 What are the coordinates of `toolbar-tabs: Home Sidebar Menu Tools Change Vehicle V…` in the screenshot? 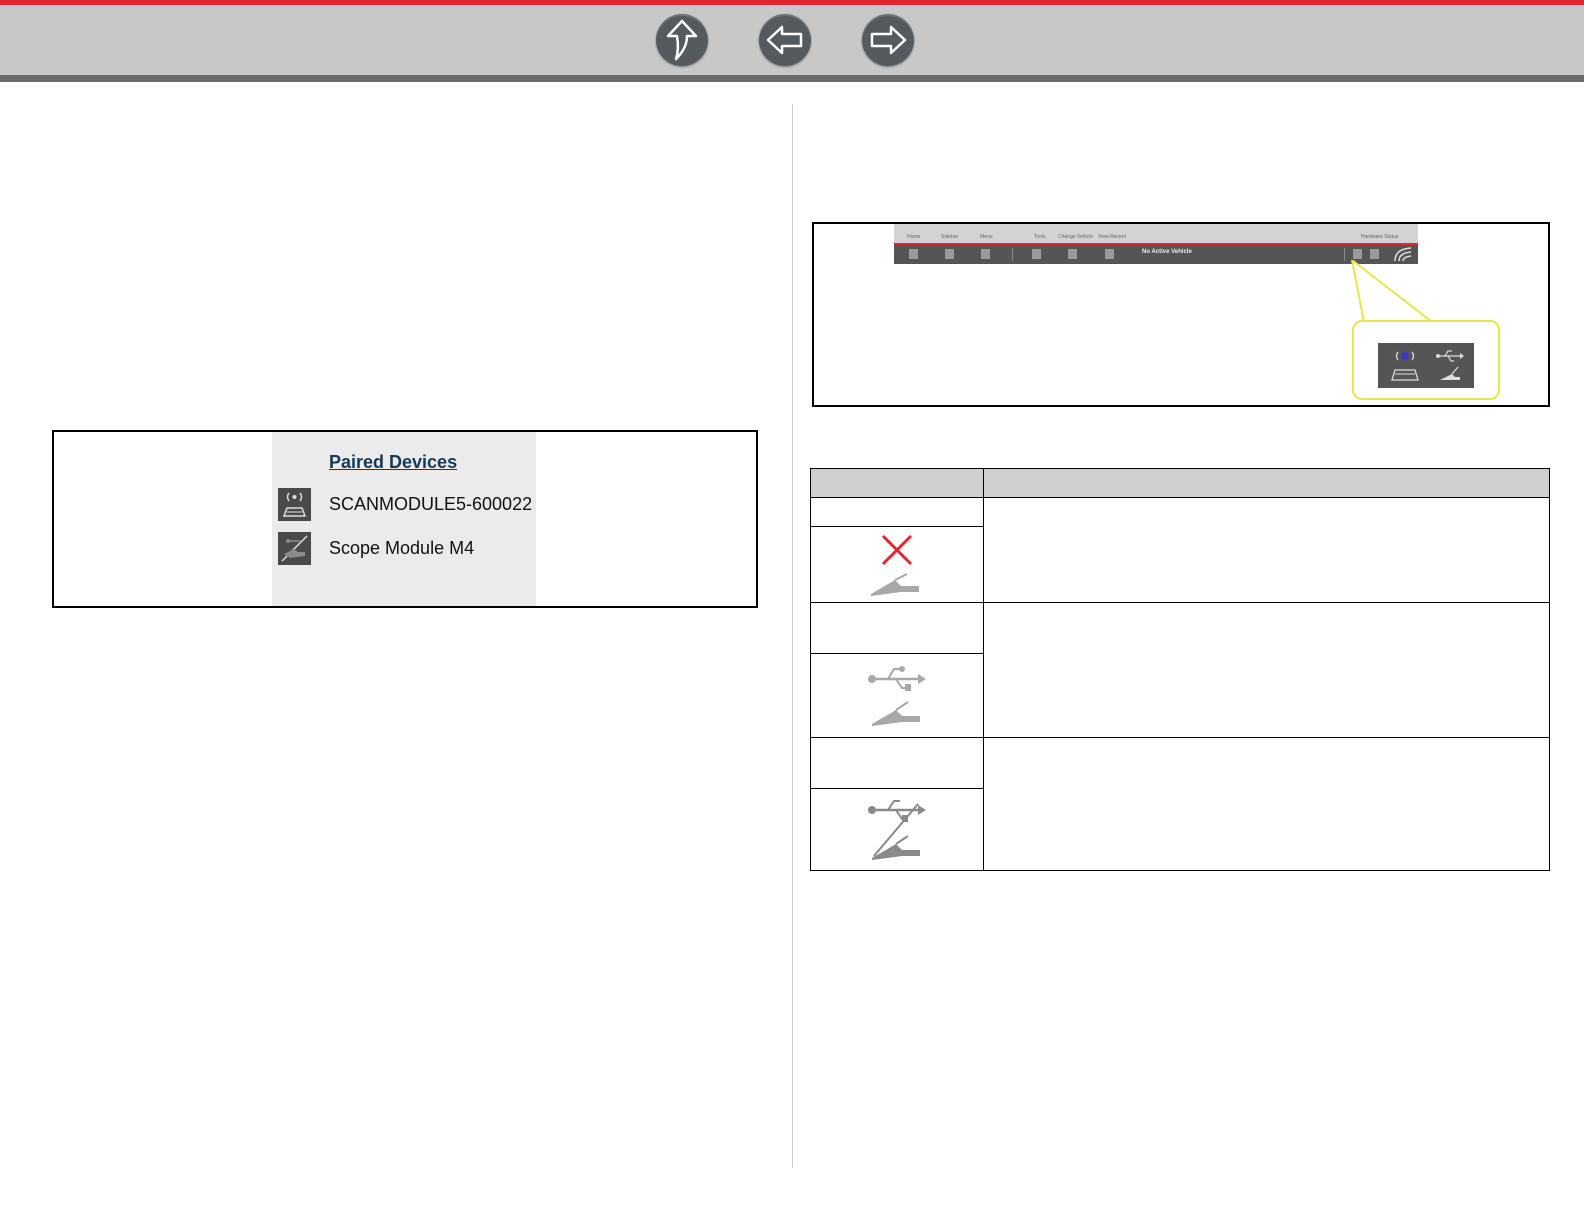 It's located at (1156, 234).